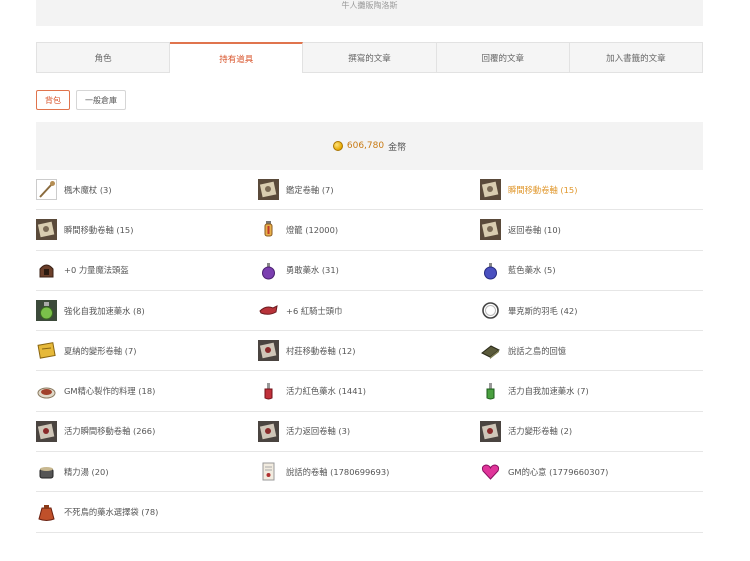 The width and height of the screenshot is (750, 561). What do you see at coordinates (636, 57) in the screenshot?
I see `tab-bookmarks: 加入書籤的文章` at bounding box center [636, 57].